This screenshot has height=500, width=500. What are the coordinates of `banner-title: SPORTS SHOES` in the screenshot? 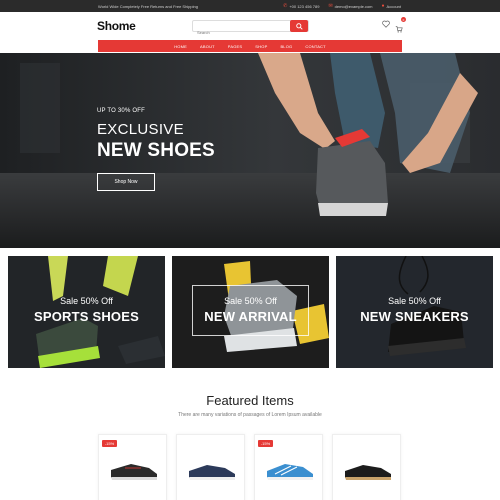 It's located at (86, 316).